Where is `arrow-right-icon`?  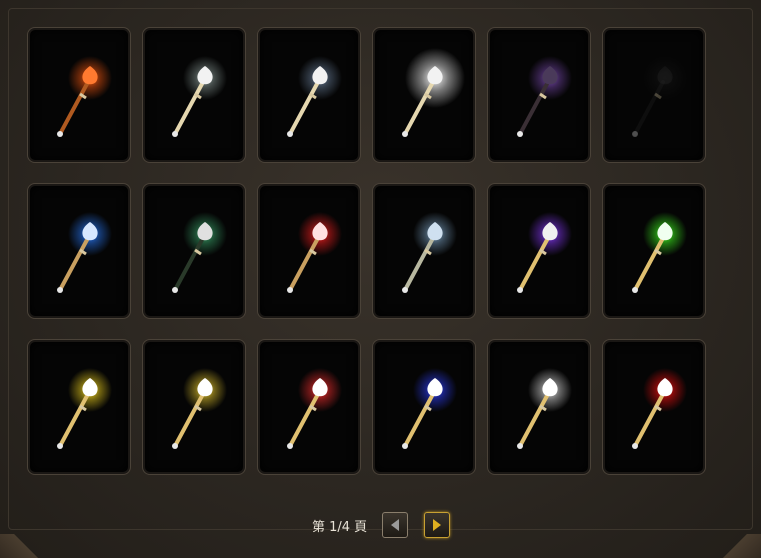
arrow-right-icon is located at coordinates (437, 525).